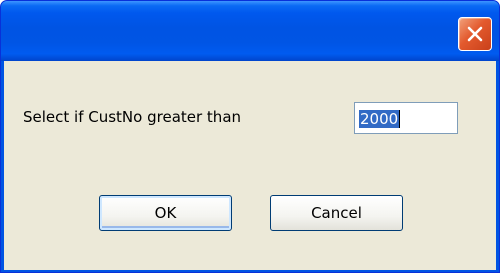 The image size is (500, 273). Describe the element at coordinates (399, 119) in the screenshot. I see `text-caret` at that location.